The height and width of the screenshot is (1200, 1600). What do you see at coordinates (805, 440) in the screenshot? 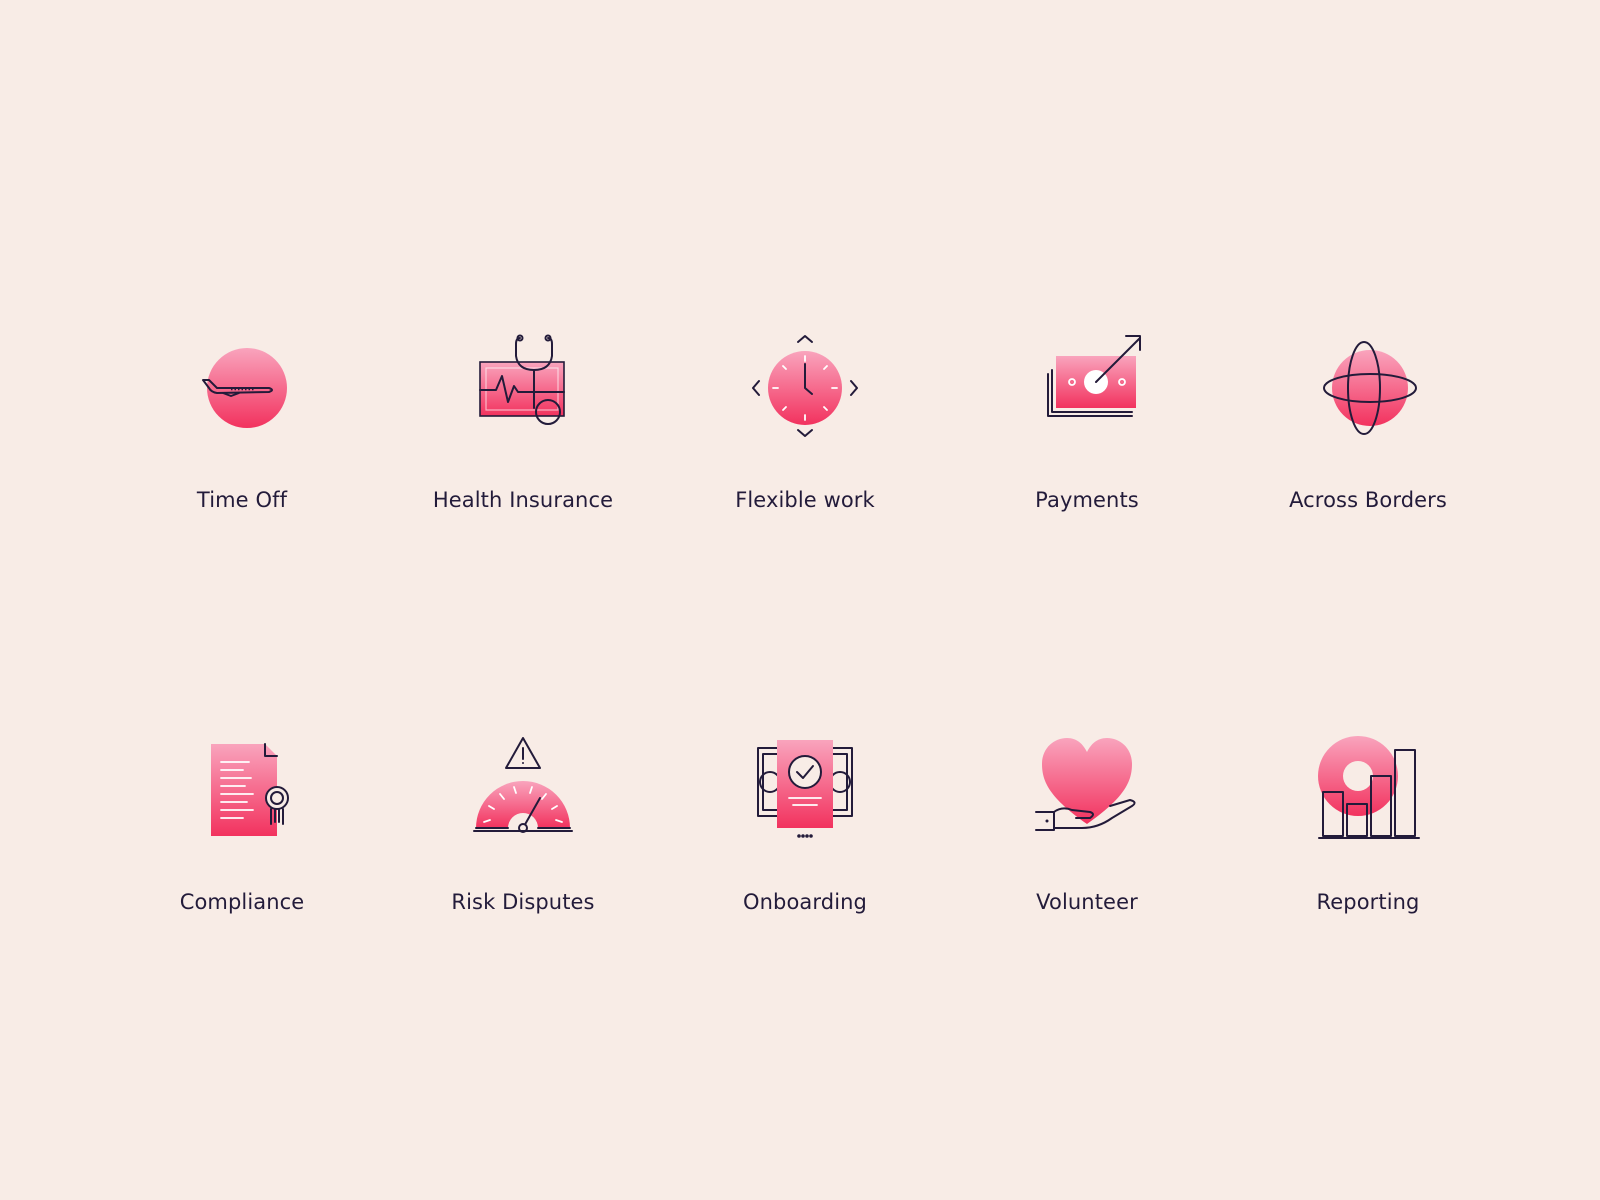
I see `tile-flexible-work: Flexible work` at bounding box center [805, 440].